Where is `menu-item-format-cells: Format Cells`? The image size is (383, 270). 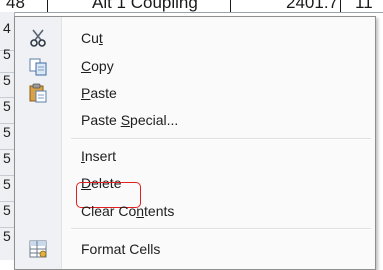
menu-item-format-cells: Format Cells is located at coordinates (195, 249).